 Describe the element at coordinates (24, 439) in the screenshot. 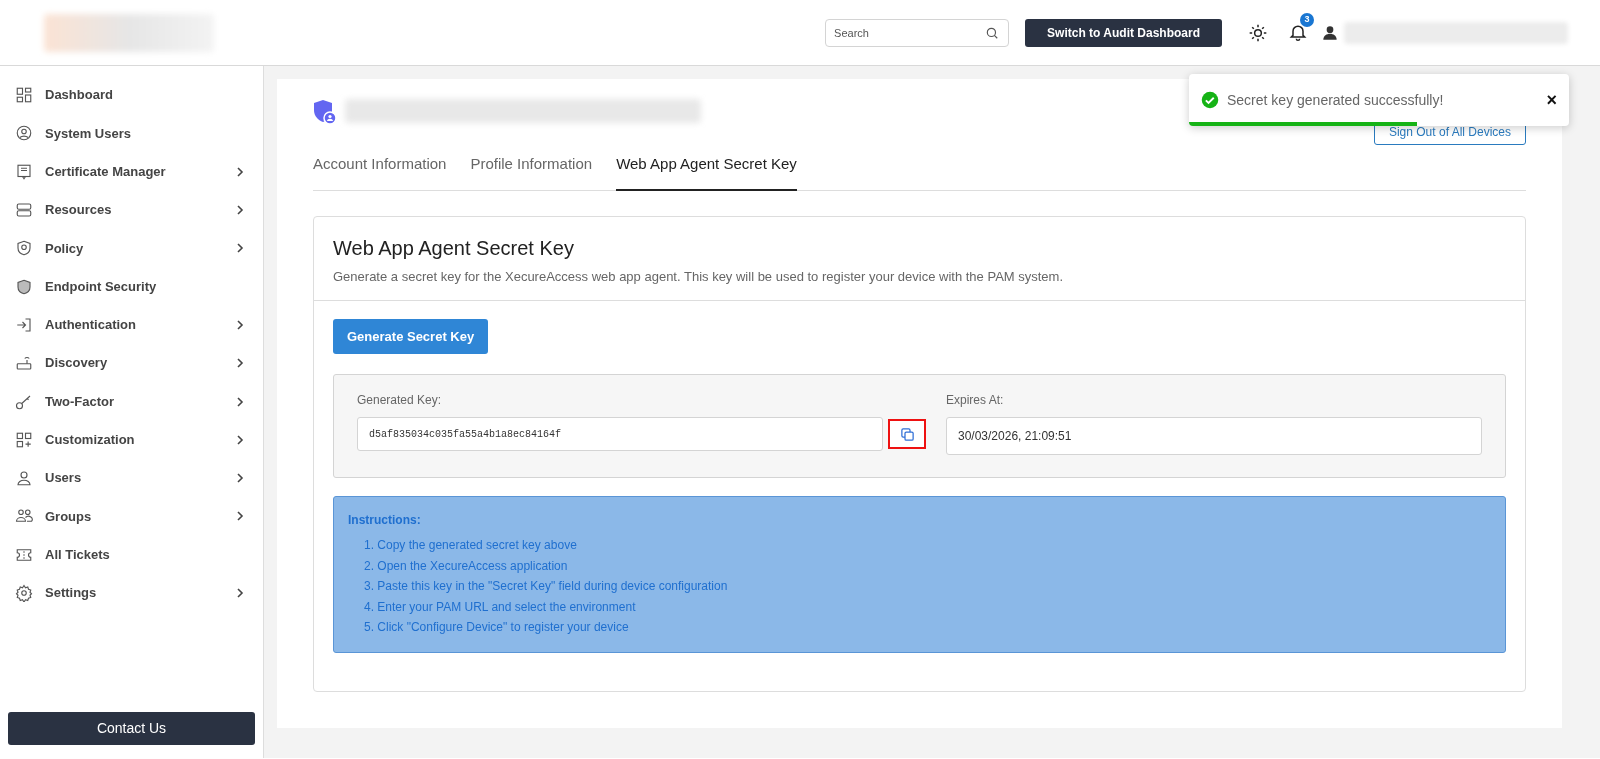

I see `grid-plus-icon` at that location.